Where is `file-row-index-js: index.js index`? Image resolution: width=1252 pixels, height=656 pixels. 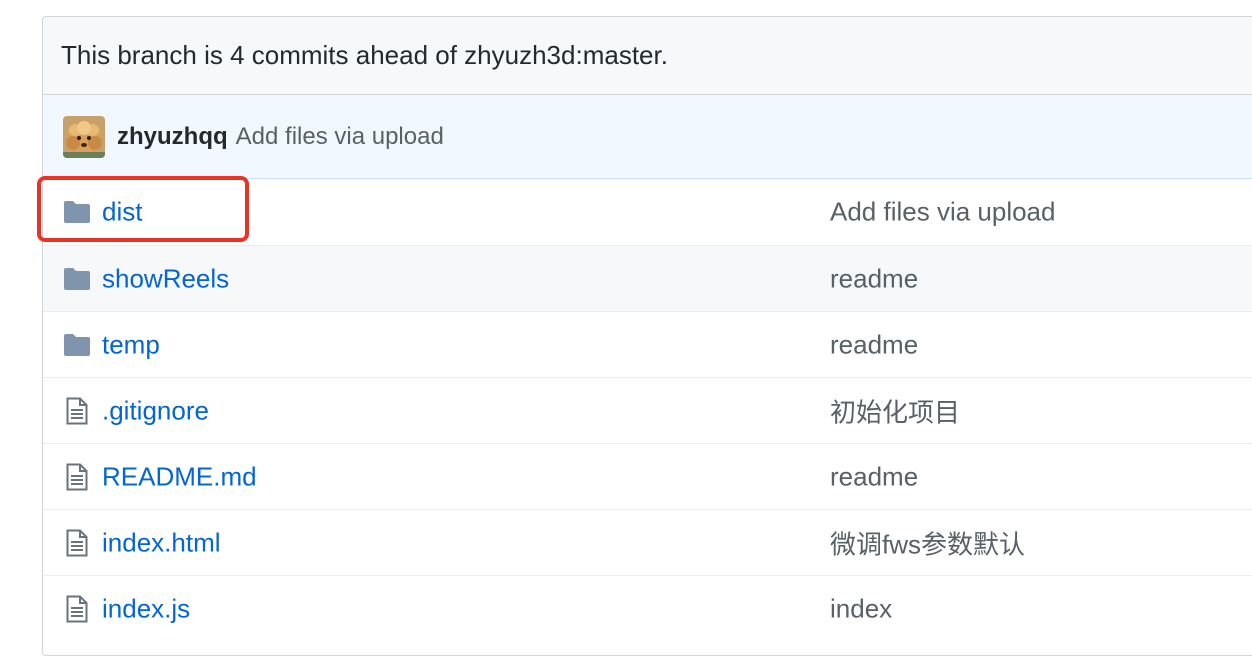 file-row-index-js: index.js index is located at coordinates (647, 608).